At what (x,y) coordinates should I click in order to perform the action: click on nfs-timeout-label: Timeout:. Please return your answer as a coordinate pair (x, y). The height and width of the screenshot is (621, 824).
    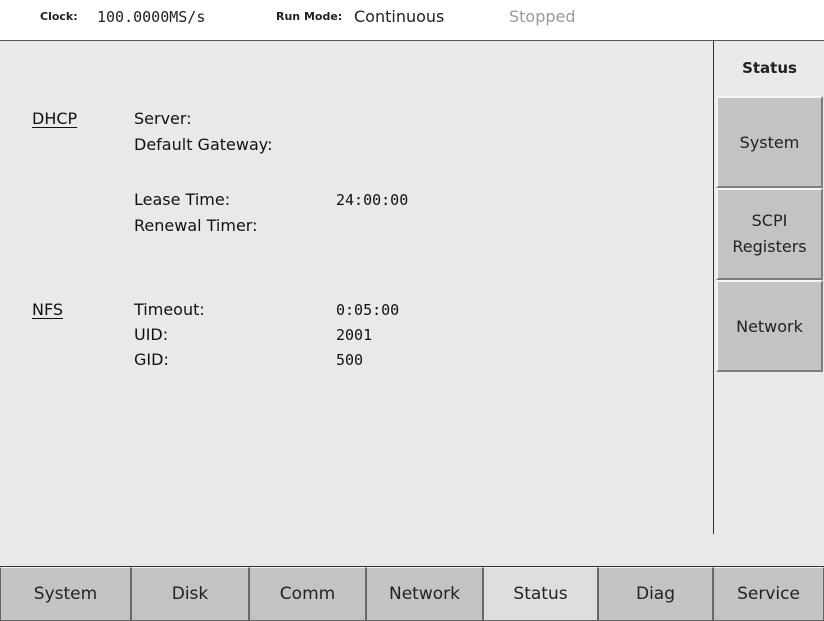
    Looking at the image, I should click on (169, 309).